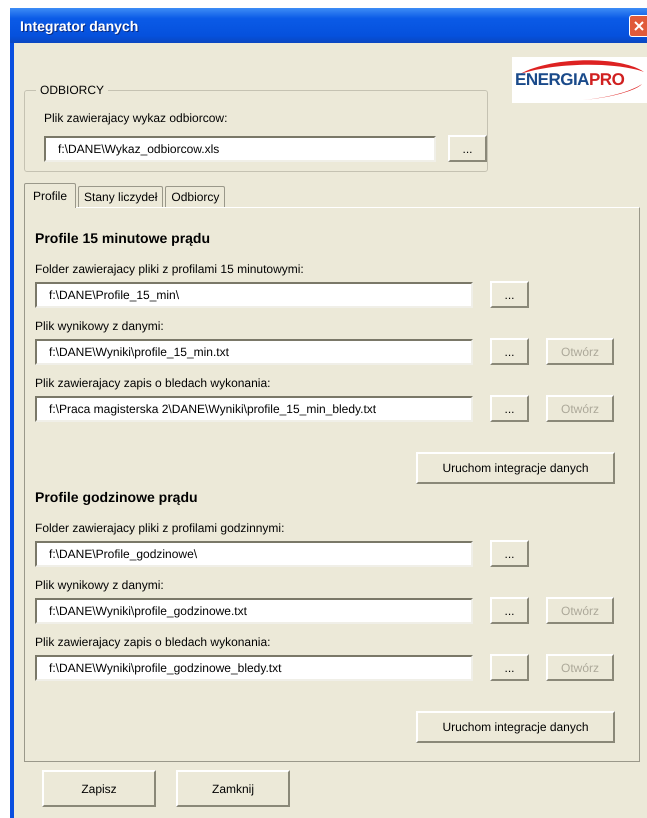 Image resolution: width=647 pixels, height=818 pixels. I want to click on close-button, so click(638, 25).